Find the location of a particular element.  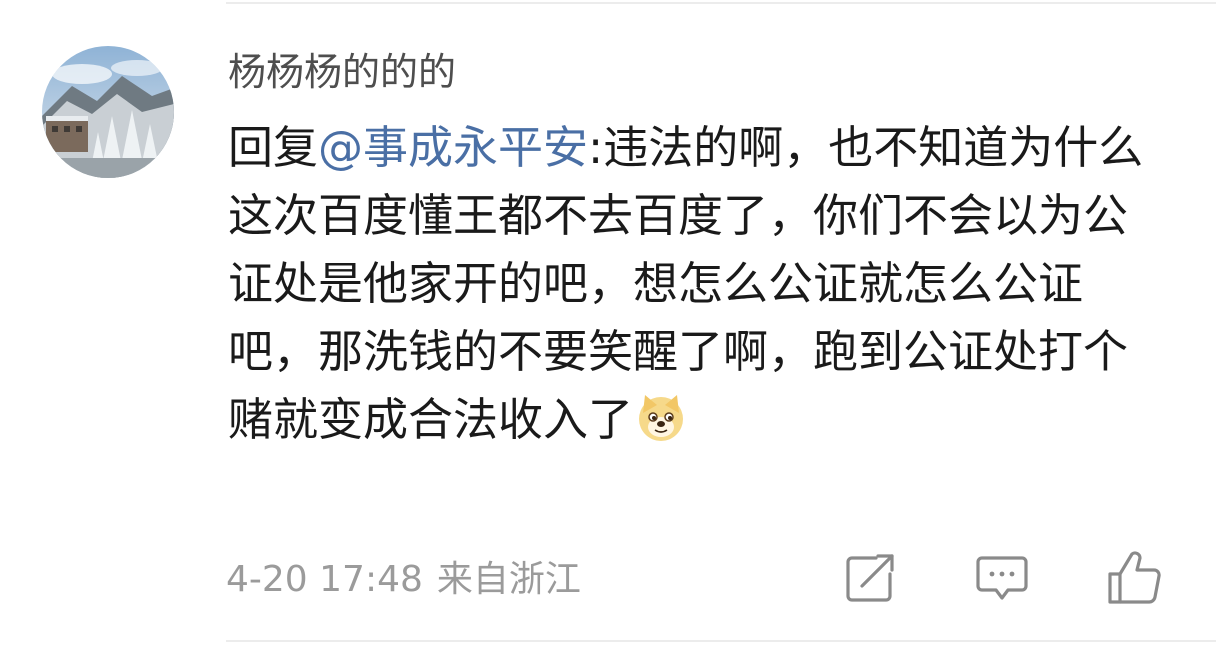

doge-emoji is located at coordinates (661, 417).